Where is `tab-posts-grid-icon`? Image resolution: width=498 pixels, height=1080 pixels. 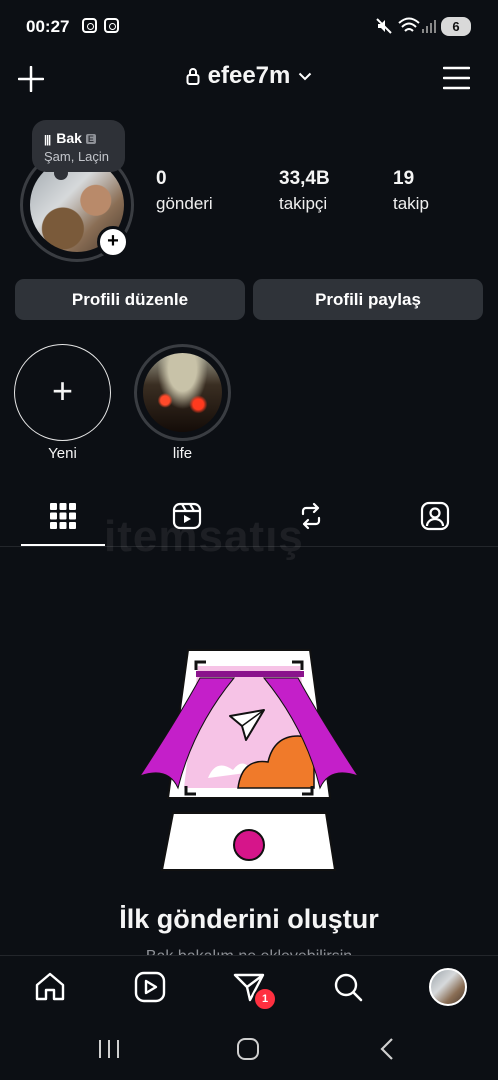
tab-posts-grid-icon is located at coordinates (63, 516).